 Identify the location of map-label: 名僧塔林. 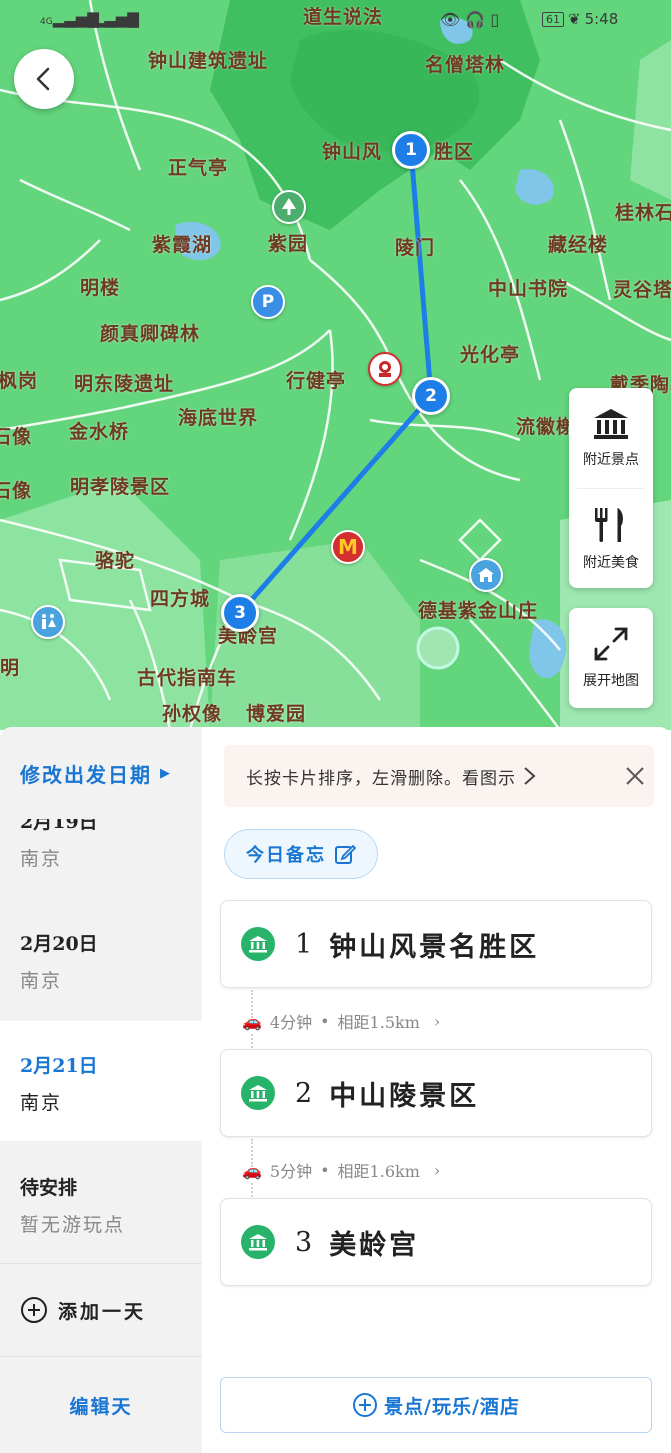
(465, 65).